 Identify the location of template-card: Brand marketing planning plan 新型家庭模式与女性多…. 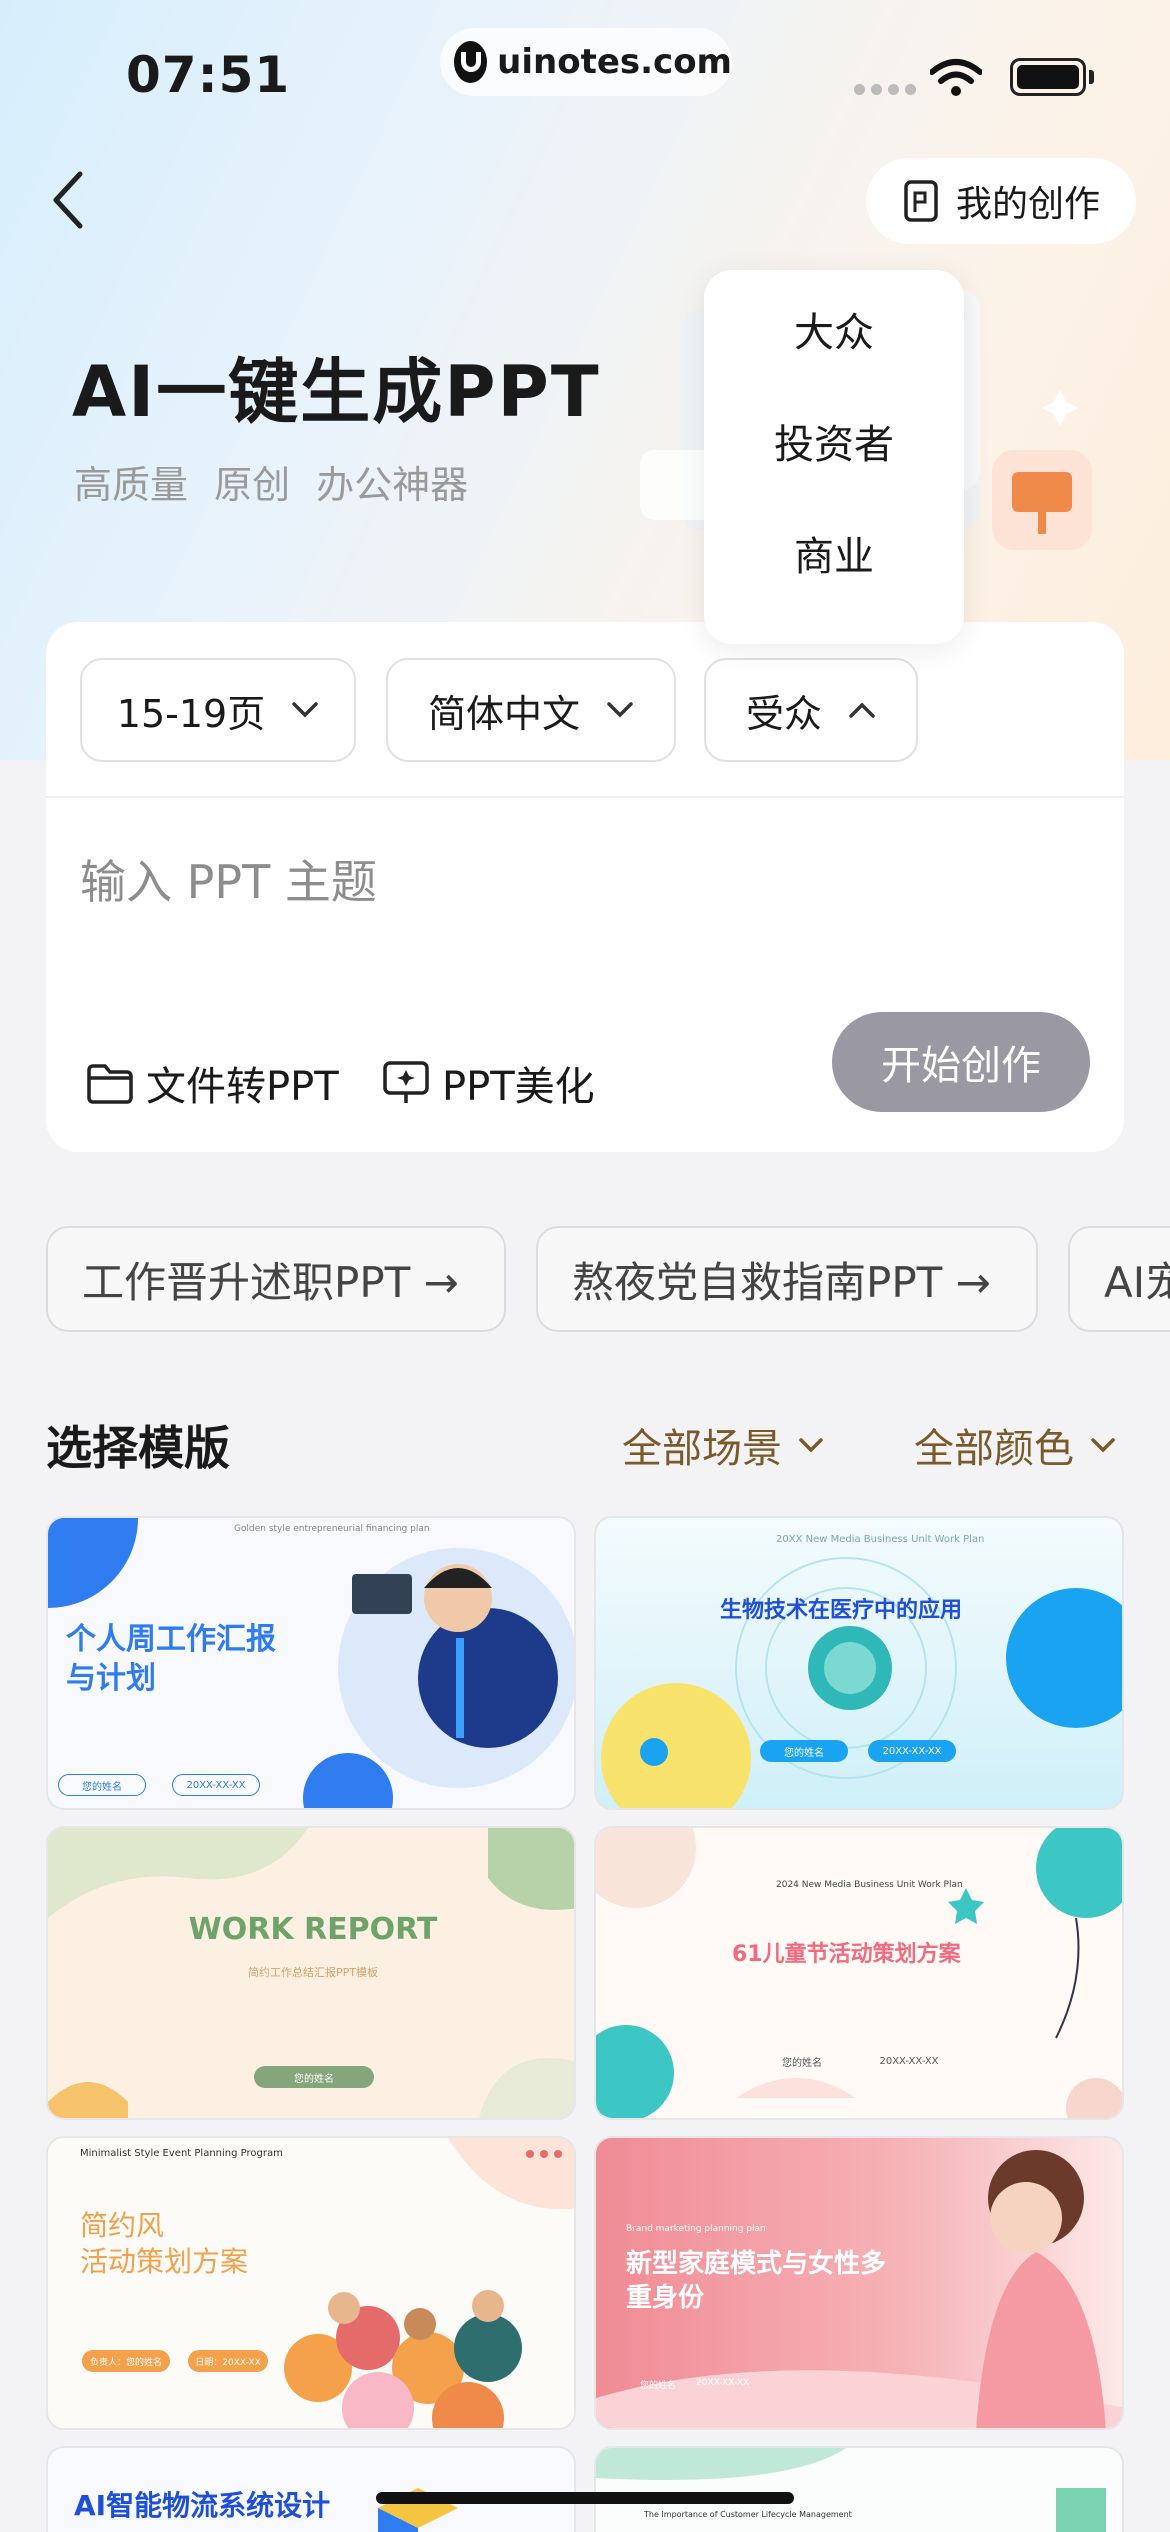
(859, 2283).